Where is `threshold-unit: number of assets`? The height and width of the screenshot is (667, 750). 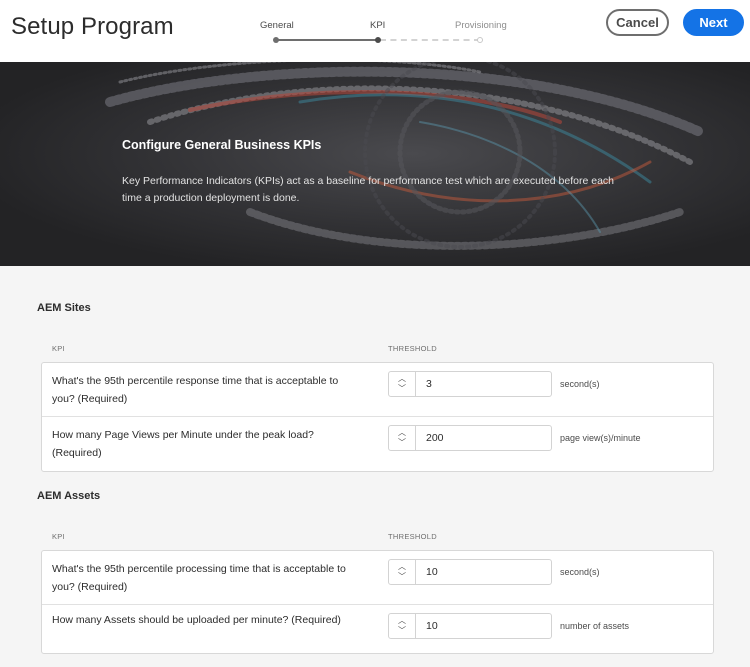
threshold-unit: number of assets is located at coordinates (595, 626).